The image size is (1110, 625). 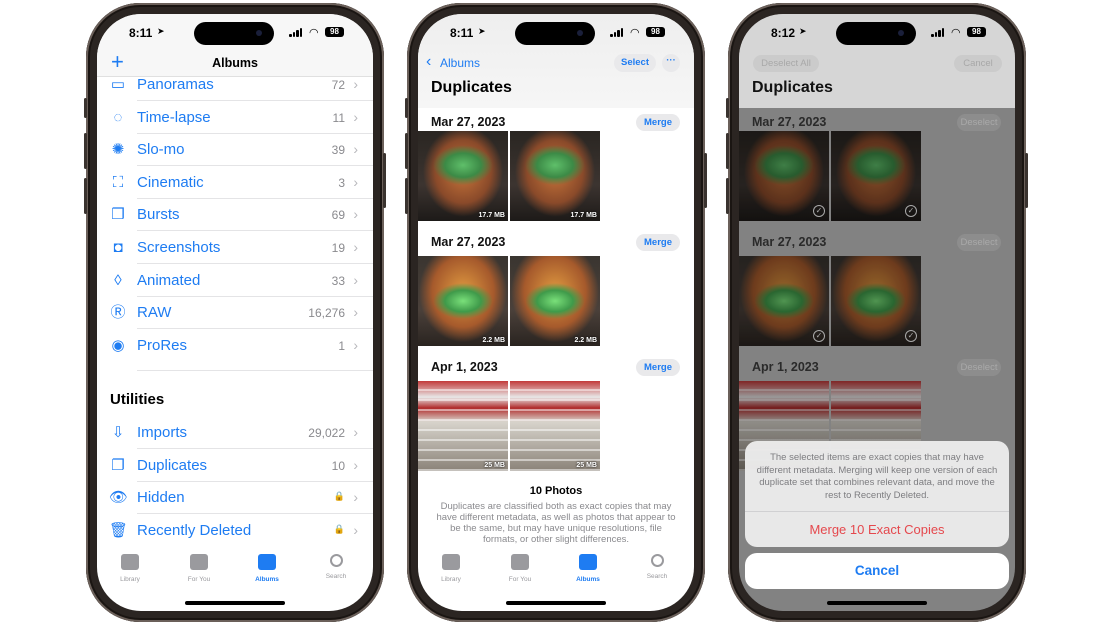 I want to click on panorama-icon: ▭, so click(x=118, y=84).